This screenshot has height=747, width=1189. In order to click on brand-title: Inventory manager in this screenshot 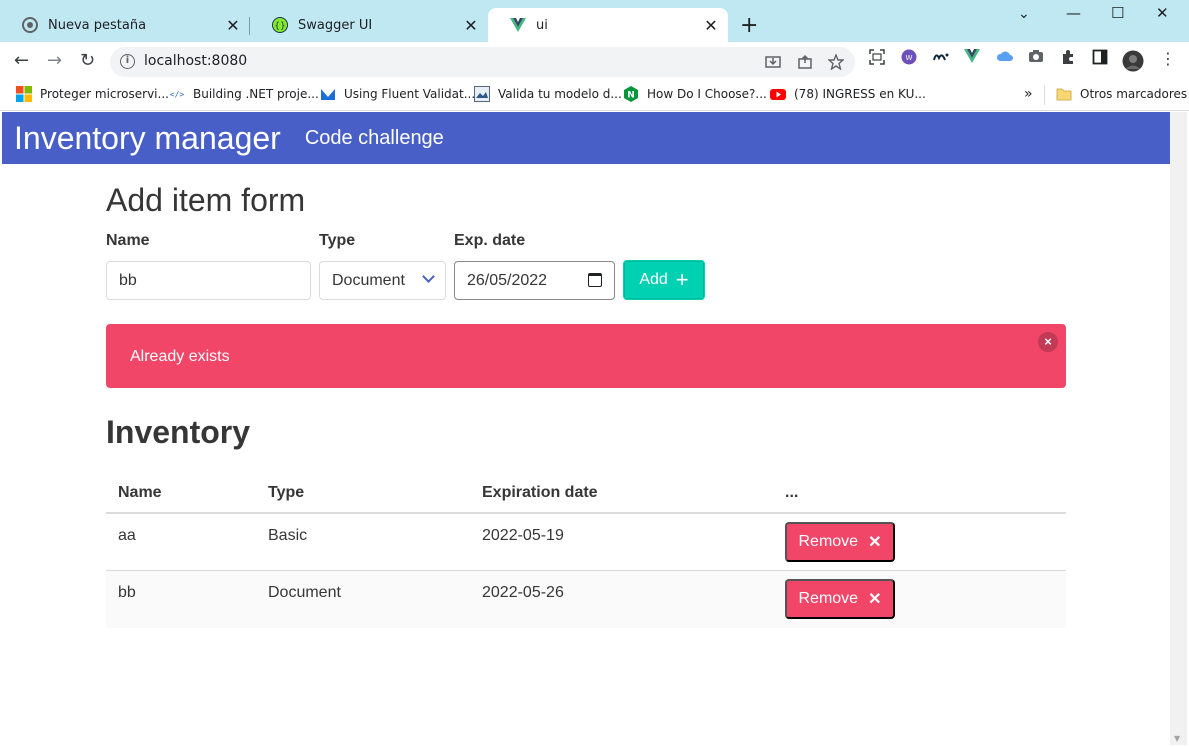, I will do `click(147, 138)`.